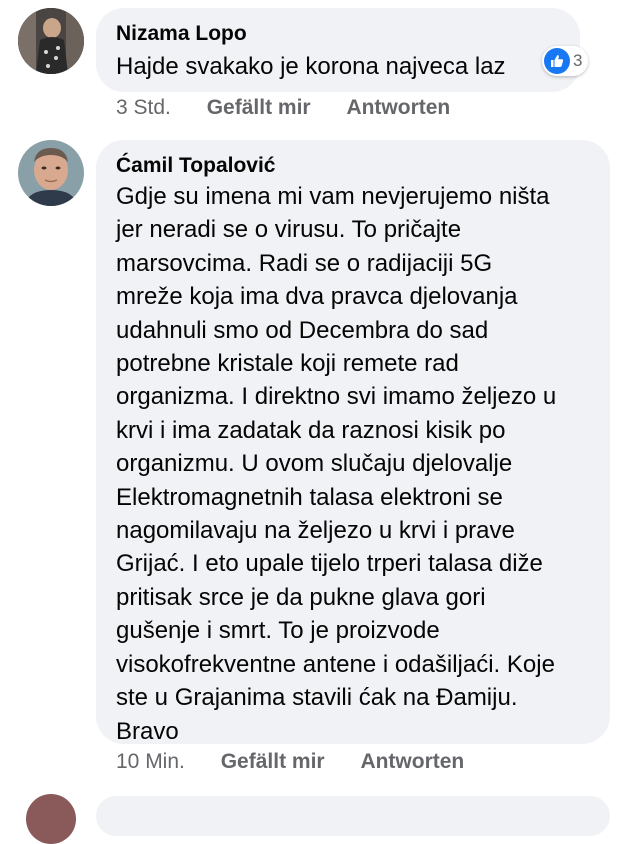 The image size is (630, 844). I want to click on comment-author: Ćamil Topalović, so click(195, 166).